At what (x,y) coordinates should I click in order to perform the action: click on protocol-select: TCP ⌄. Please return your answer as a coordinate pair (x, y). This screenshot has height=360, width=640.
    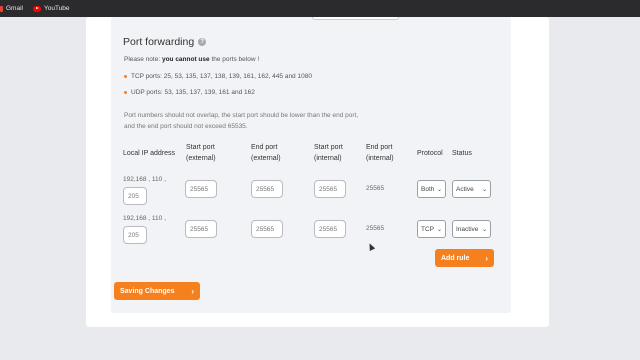
    Looking at the image, I should click on (431, 229).